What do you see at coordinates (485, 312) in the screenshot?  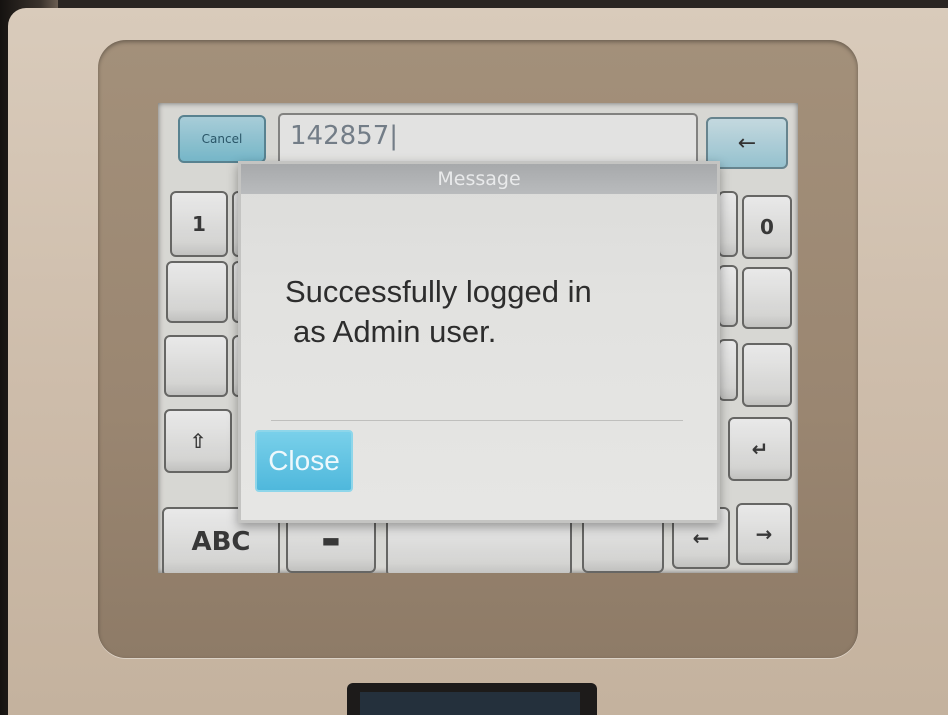 I see `dialog-message: Successfully logged in as Admin user.` at bounding box center [485, 312].